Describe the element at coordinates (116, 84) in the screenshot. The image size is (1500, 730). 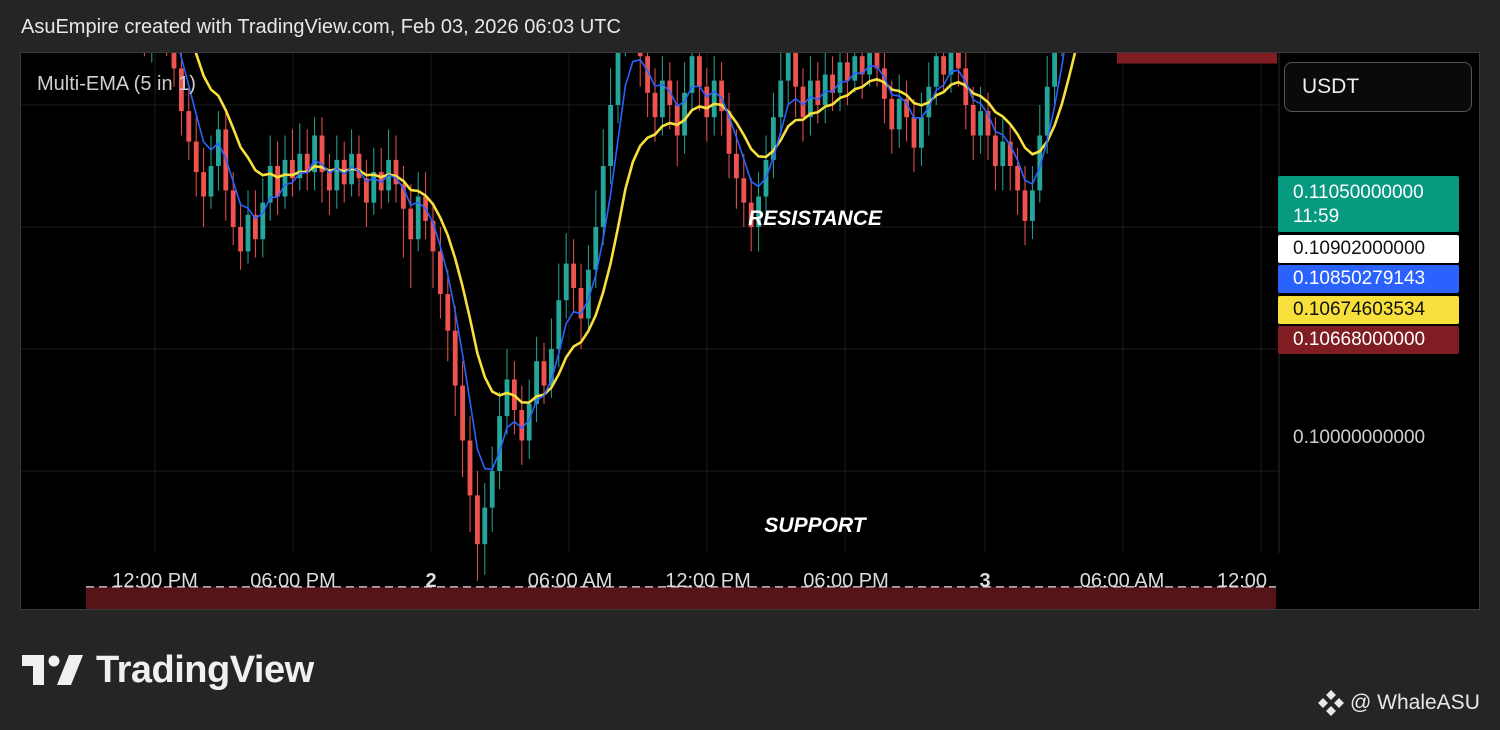
I see `indicator-label: Multi-EMA (5 in 1)` at that location.